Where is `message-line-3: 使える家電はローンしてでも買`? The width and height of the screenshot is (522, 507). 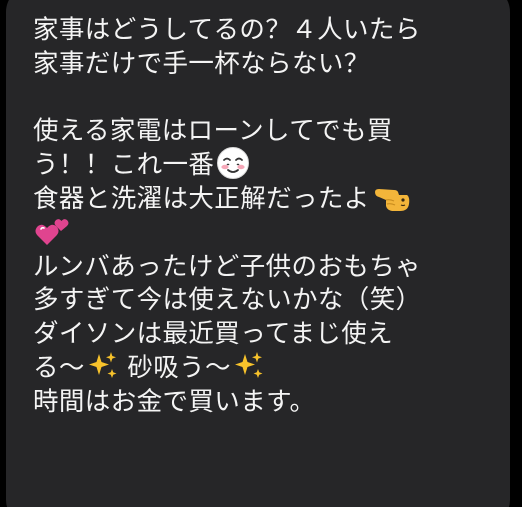
message-line-3: 使える家電はローンしてでも買 is located at coordinates (213, 131).